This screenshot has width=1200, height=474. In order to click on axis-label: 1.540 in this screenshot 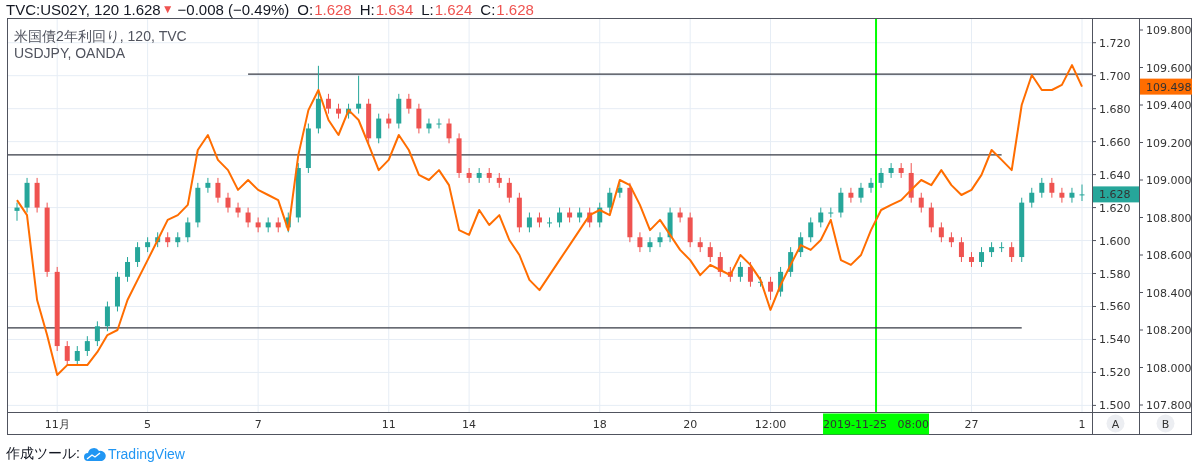, I will do `click(1115, 340)`.